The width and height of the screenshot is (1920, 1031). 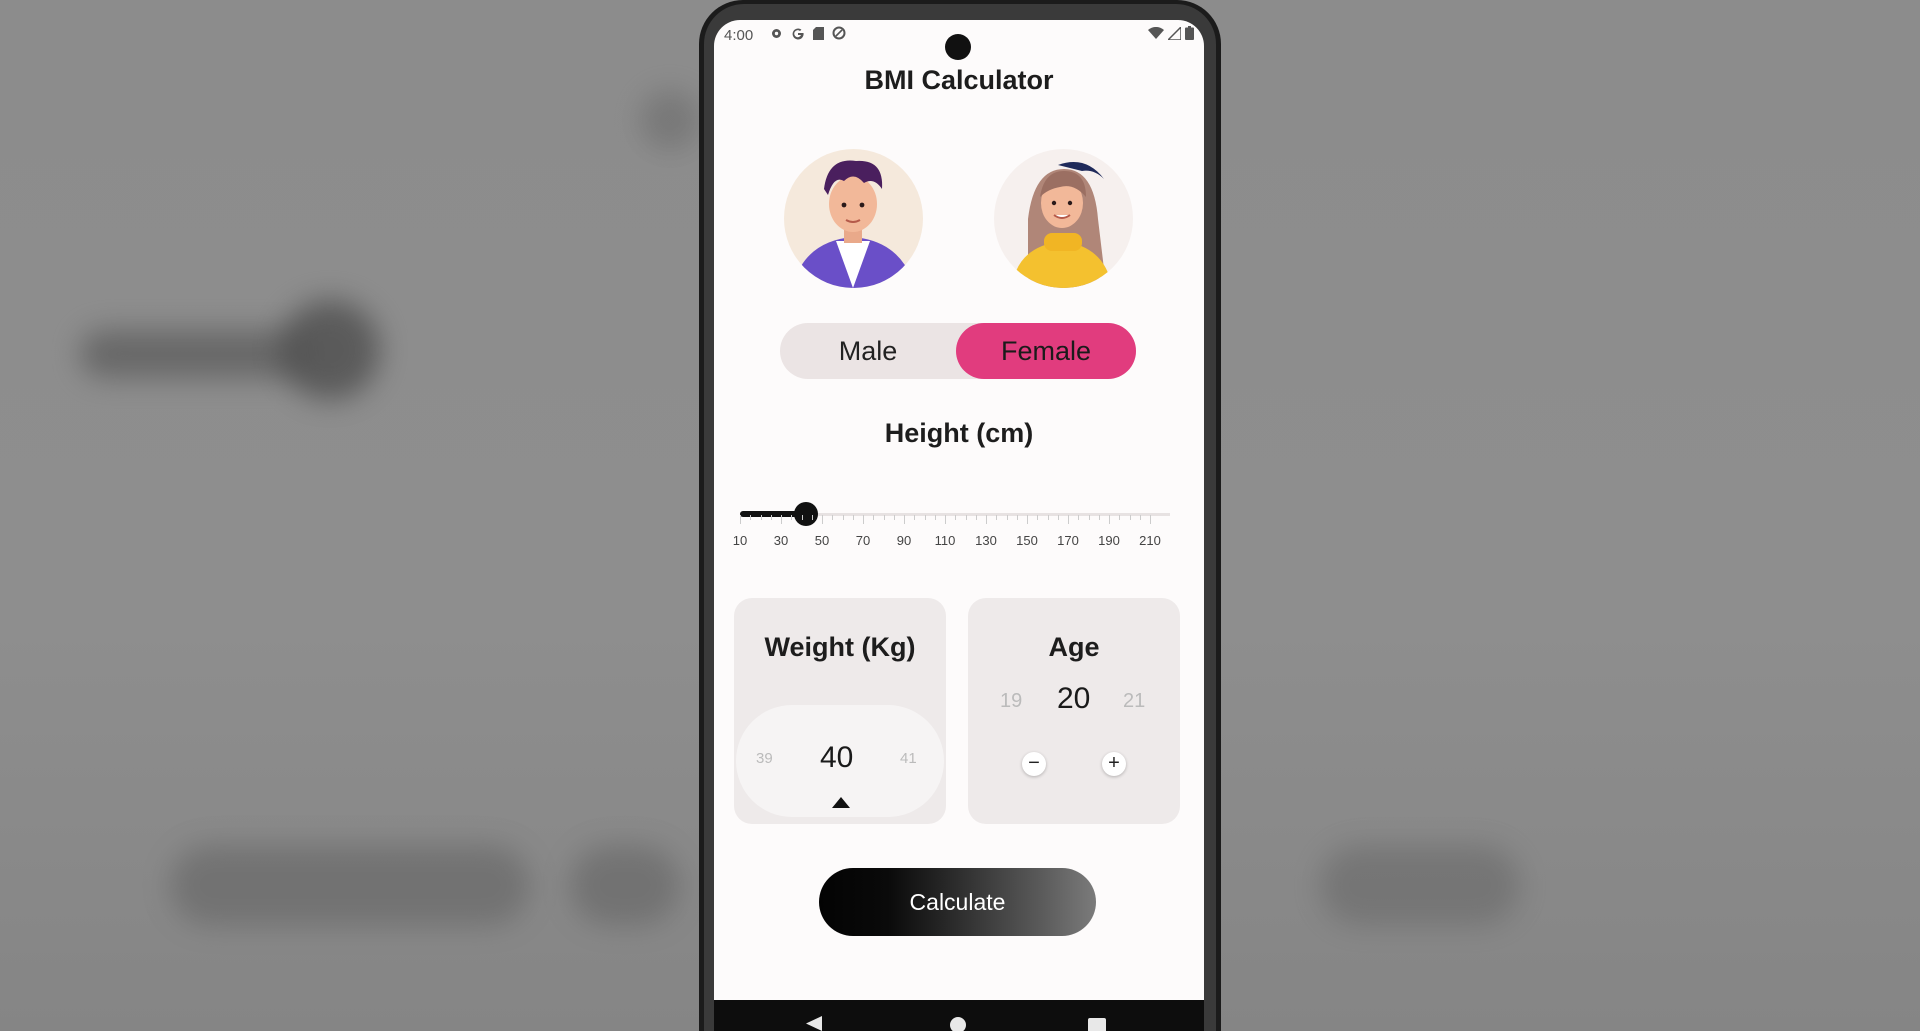 I want to click on age-increment-button: +, so click(x=1114, y=764).